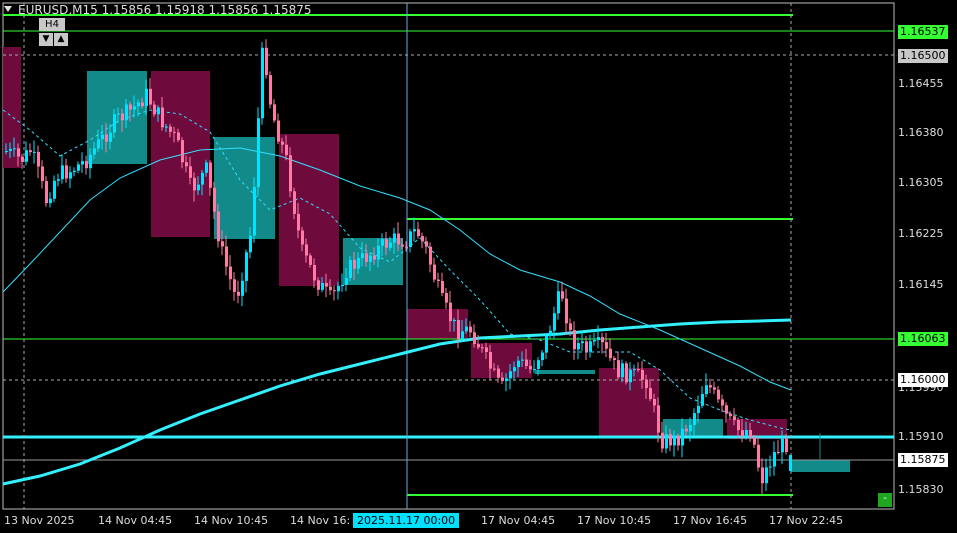 The width and height of the screenshot is (957, 533). I want to click on bid-price-label: 1.15875, so click(923, 460).